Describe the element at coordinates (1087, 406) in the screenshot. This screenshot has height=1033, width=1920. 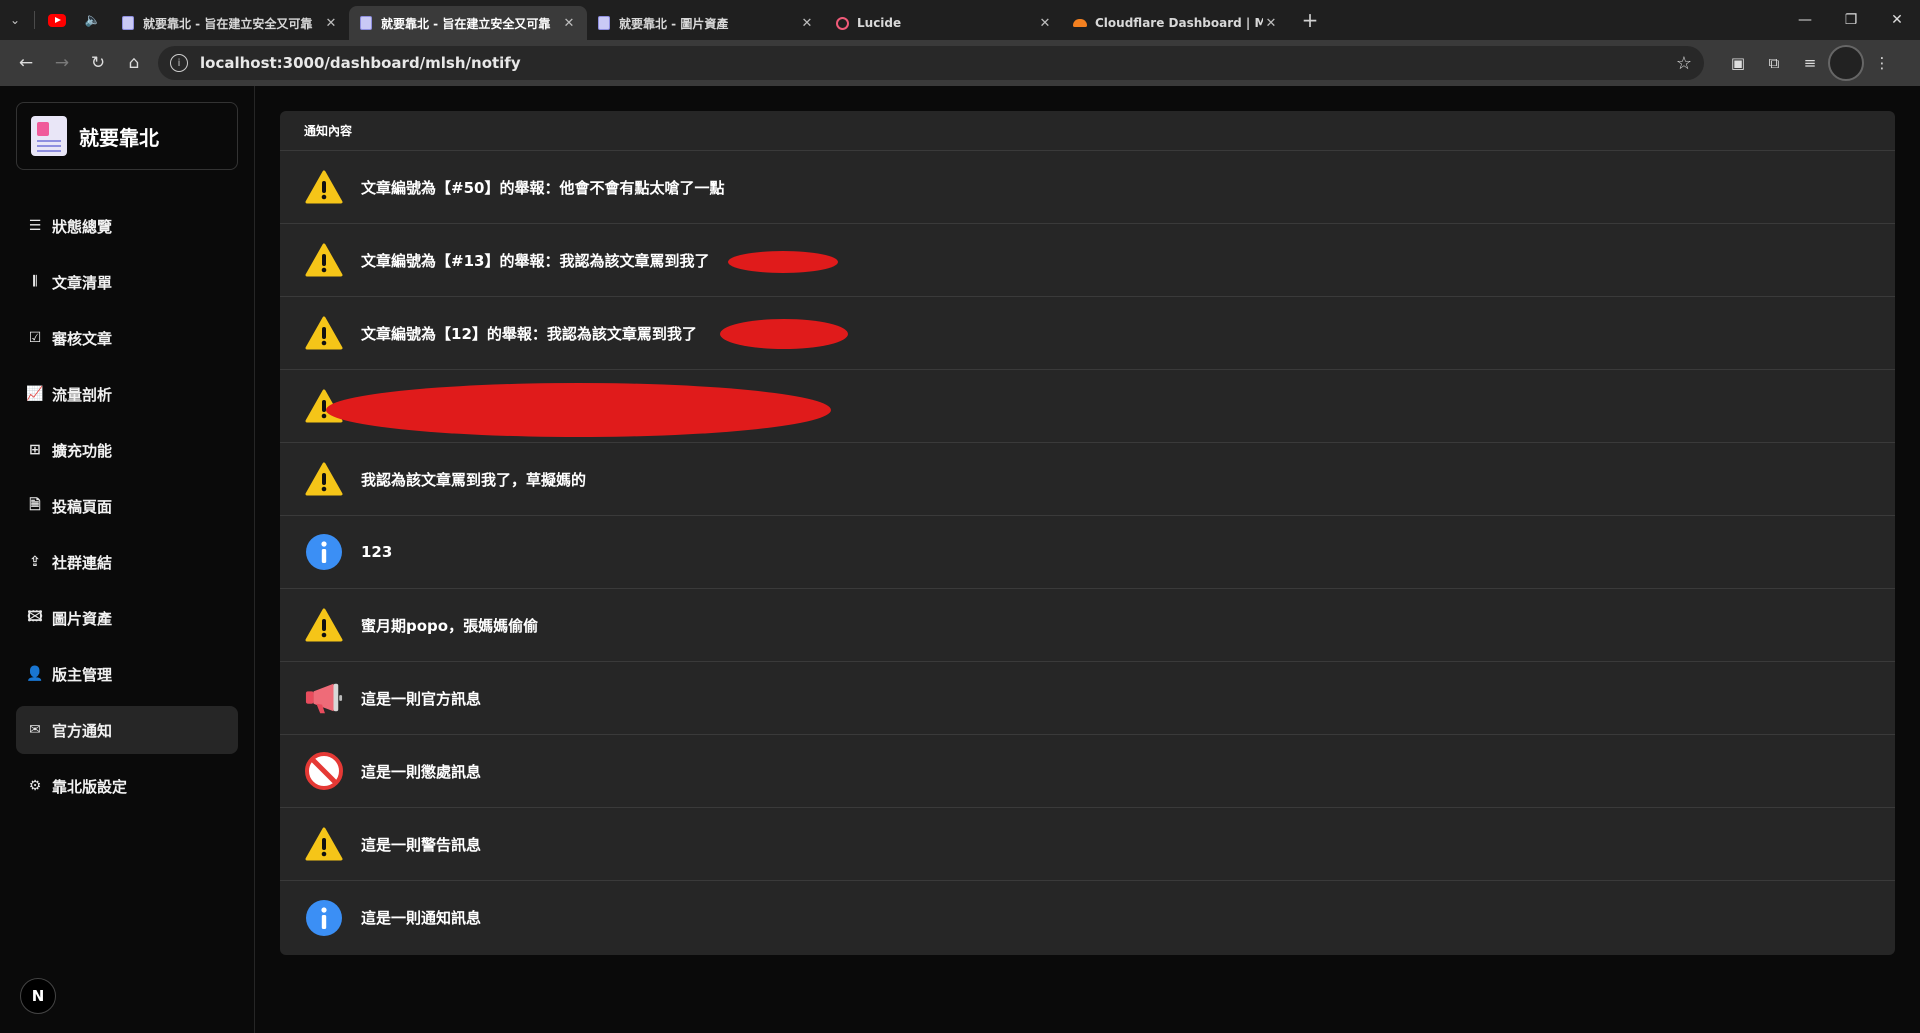
I see `notification-row` at that location.